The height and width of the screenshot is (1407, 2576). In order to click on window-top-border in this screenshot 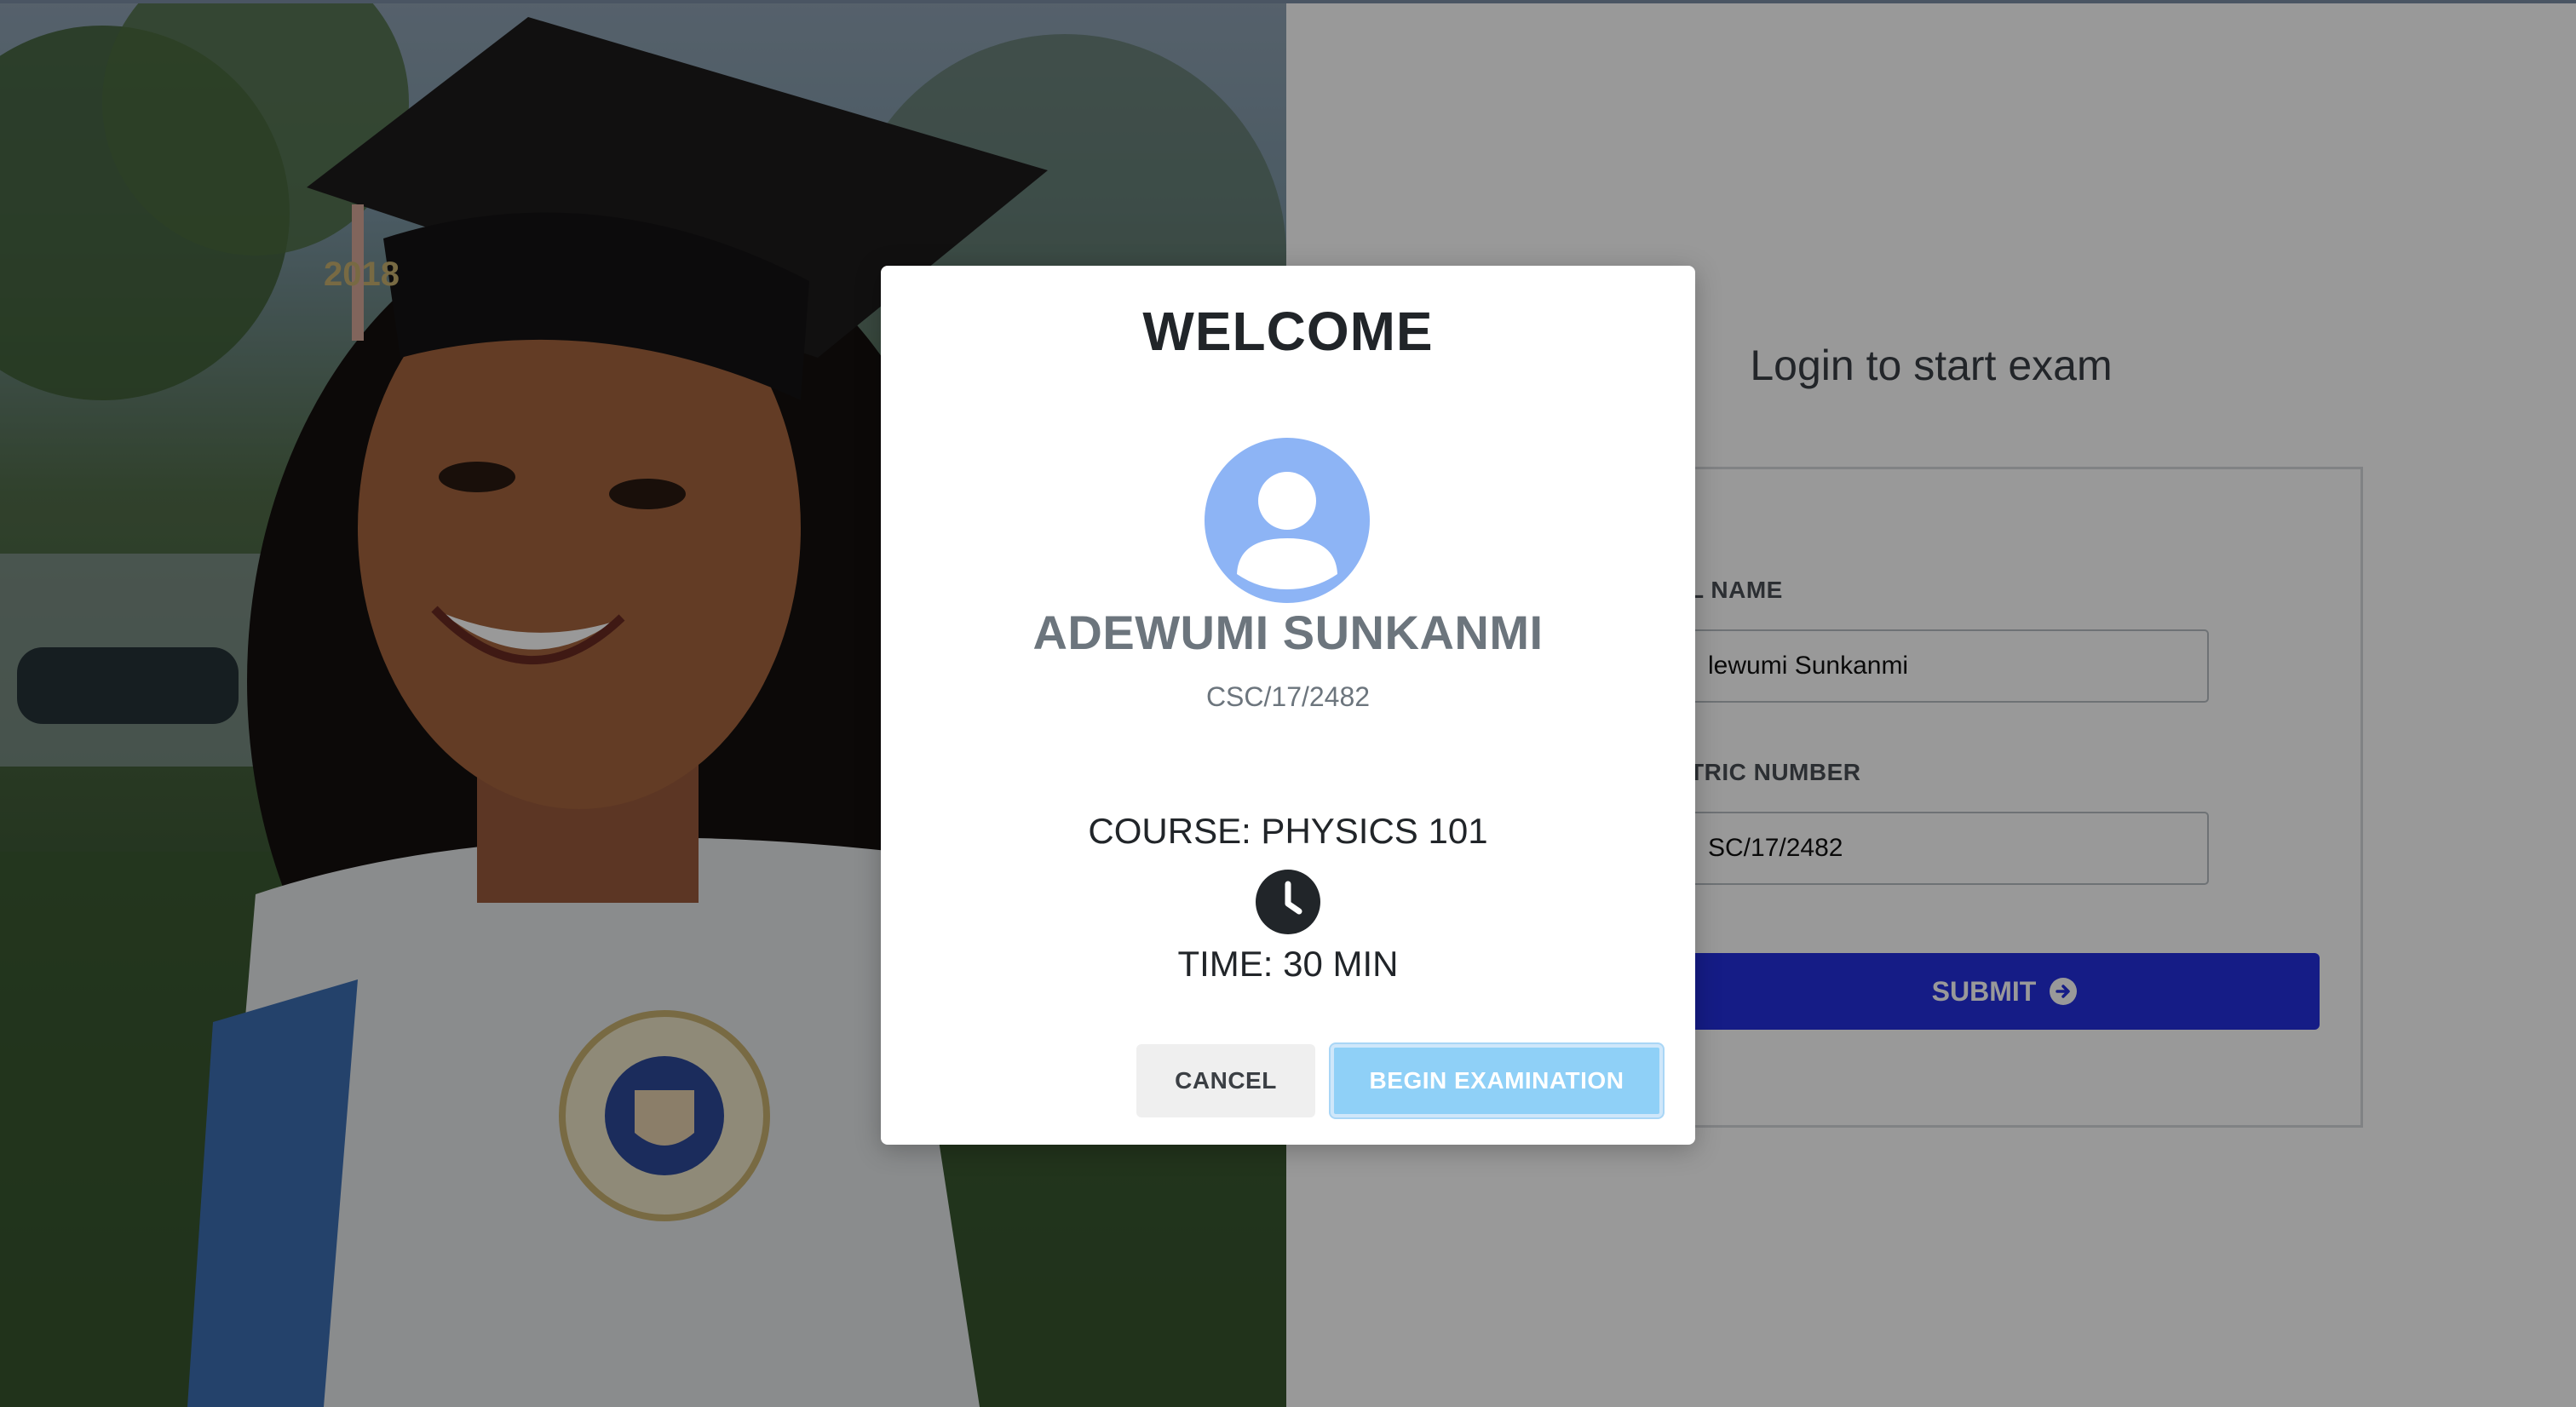, I will do `click(1288, 1)`.